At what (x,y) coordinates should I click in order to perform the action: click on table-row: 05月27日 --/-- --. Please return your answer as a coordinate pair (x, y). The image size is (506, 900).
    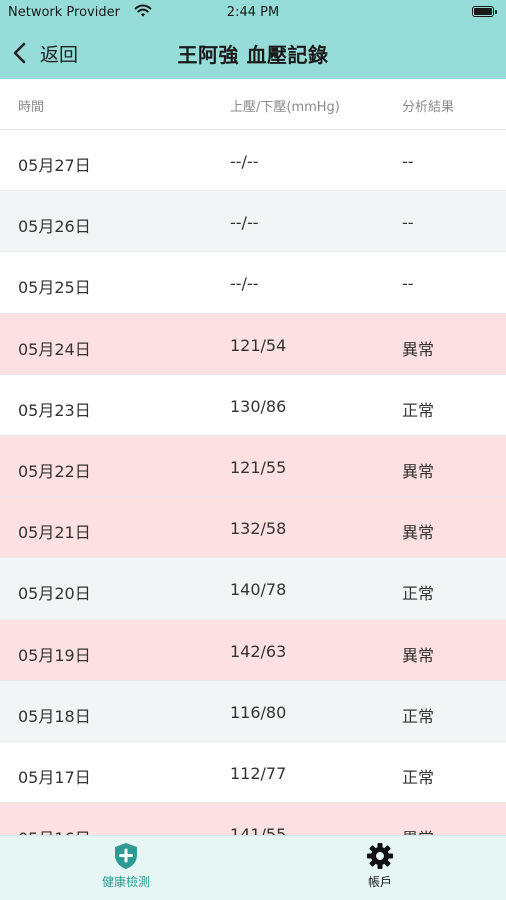
    Looking at the image, I should click on (253, 161).